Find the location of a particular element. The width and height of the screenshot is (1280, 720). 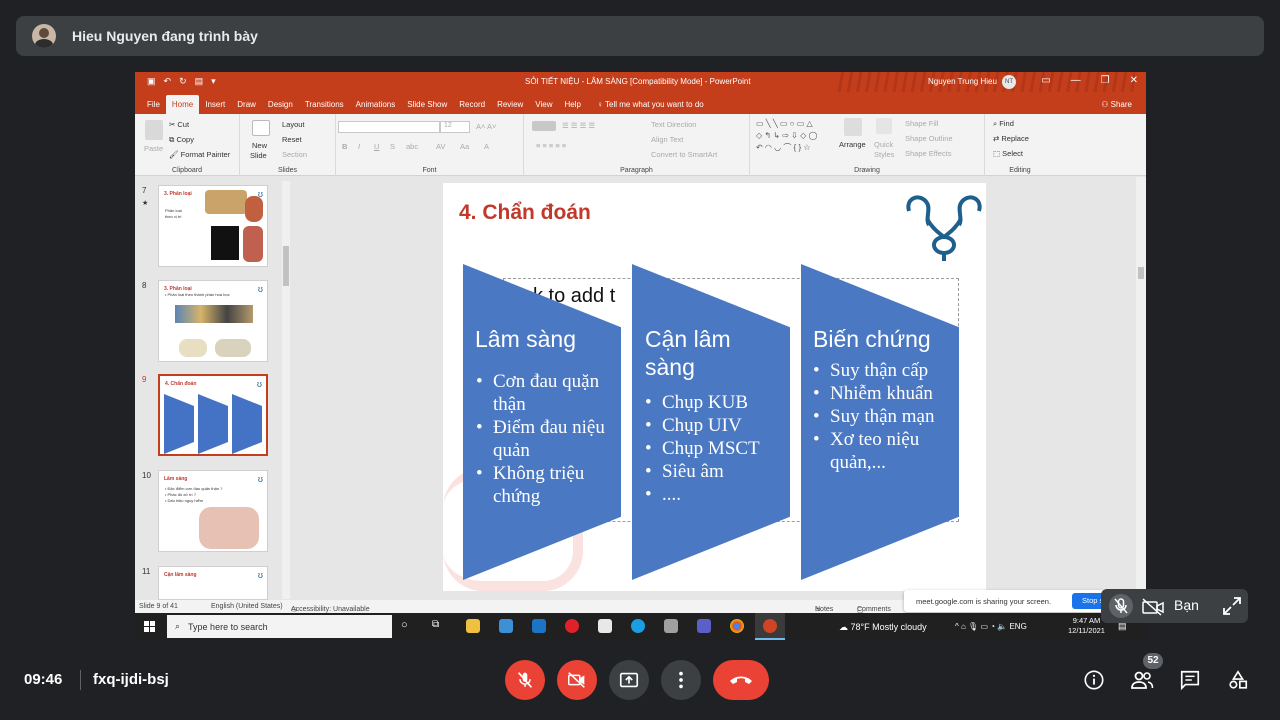

thumbnails-scrollbar is located at coordinates (286, 390).